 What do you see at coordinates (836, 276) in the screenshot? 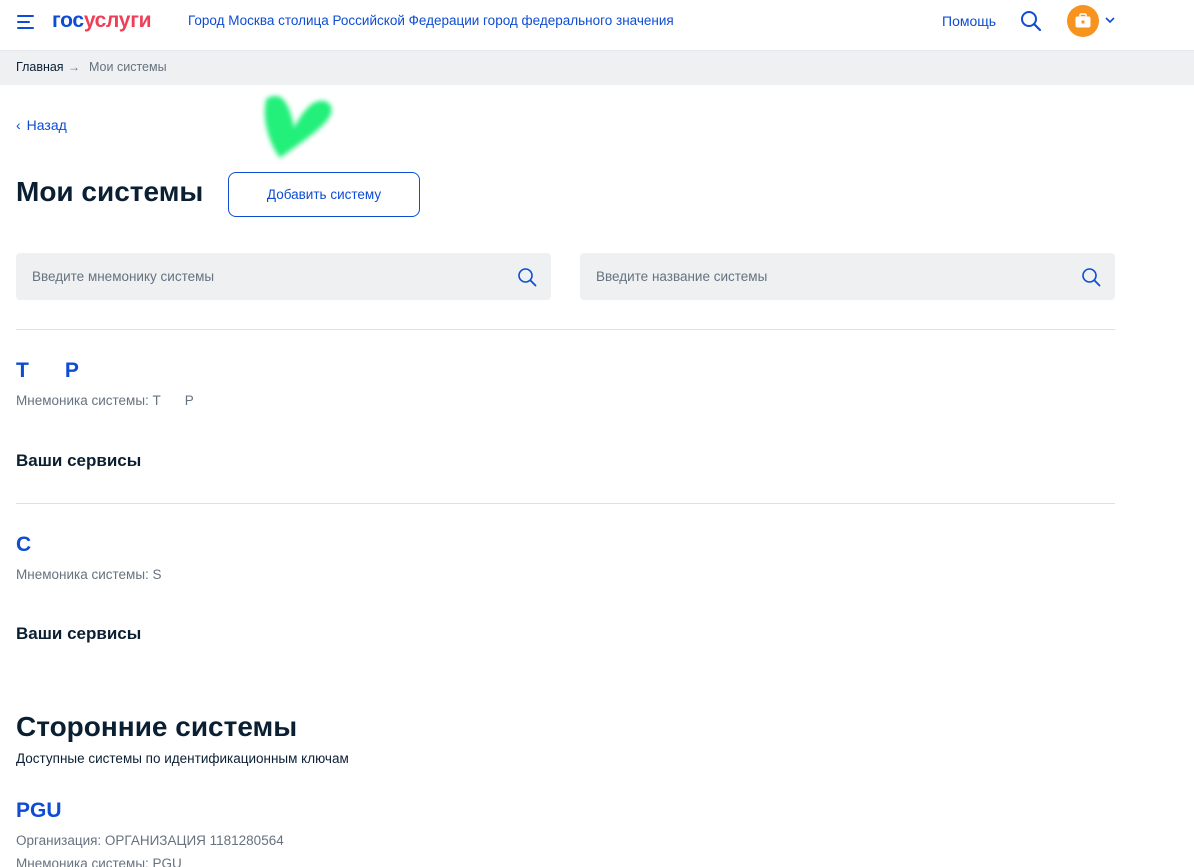
I see `name-search-input` at bounding box center [836, 276].